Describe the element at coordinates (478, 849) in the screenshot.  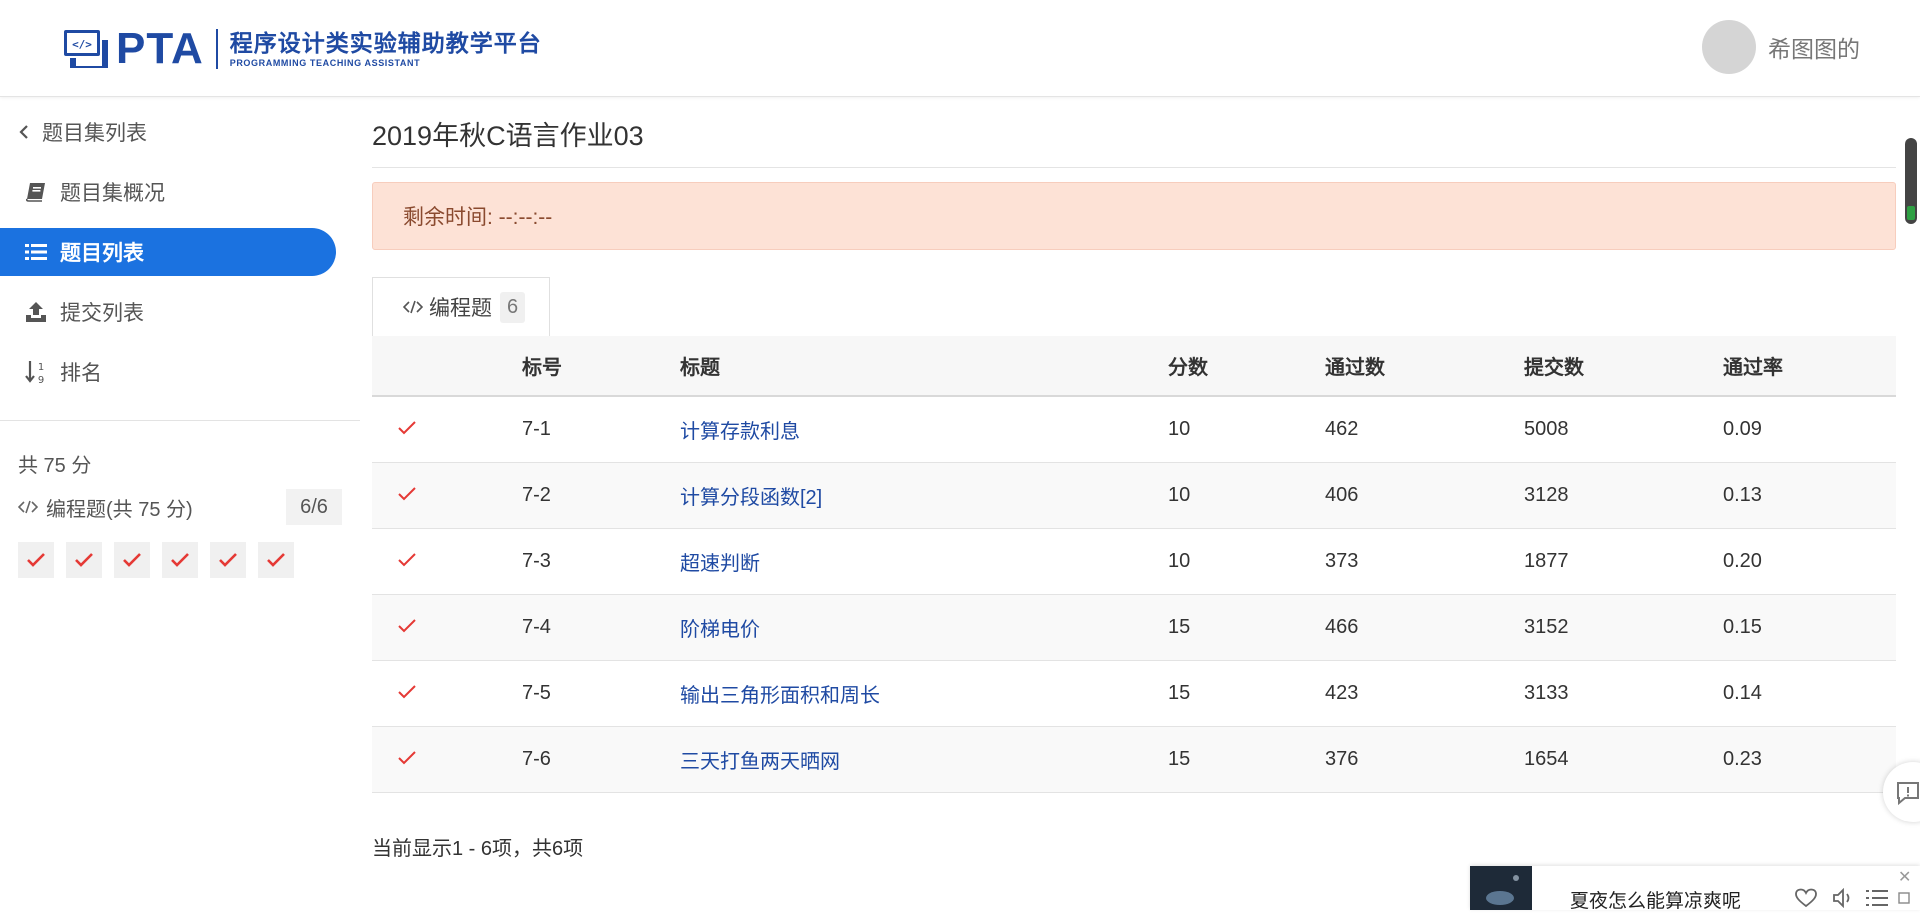
I see `paging-info: 当前显示1 - 6项，共6项` at that location.